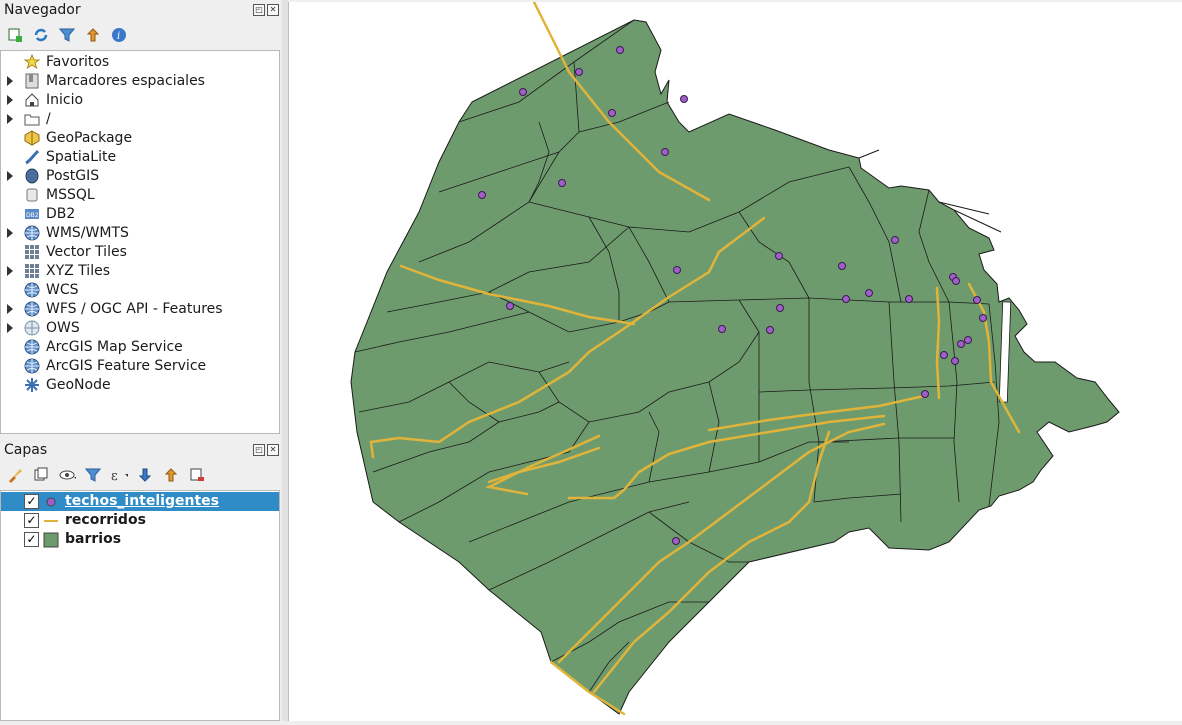 This screenshot has height=725, width=1182. Describe the element at coordinates (140, 118) in the screenshot. I see `browser-item-: /` at that location.